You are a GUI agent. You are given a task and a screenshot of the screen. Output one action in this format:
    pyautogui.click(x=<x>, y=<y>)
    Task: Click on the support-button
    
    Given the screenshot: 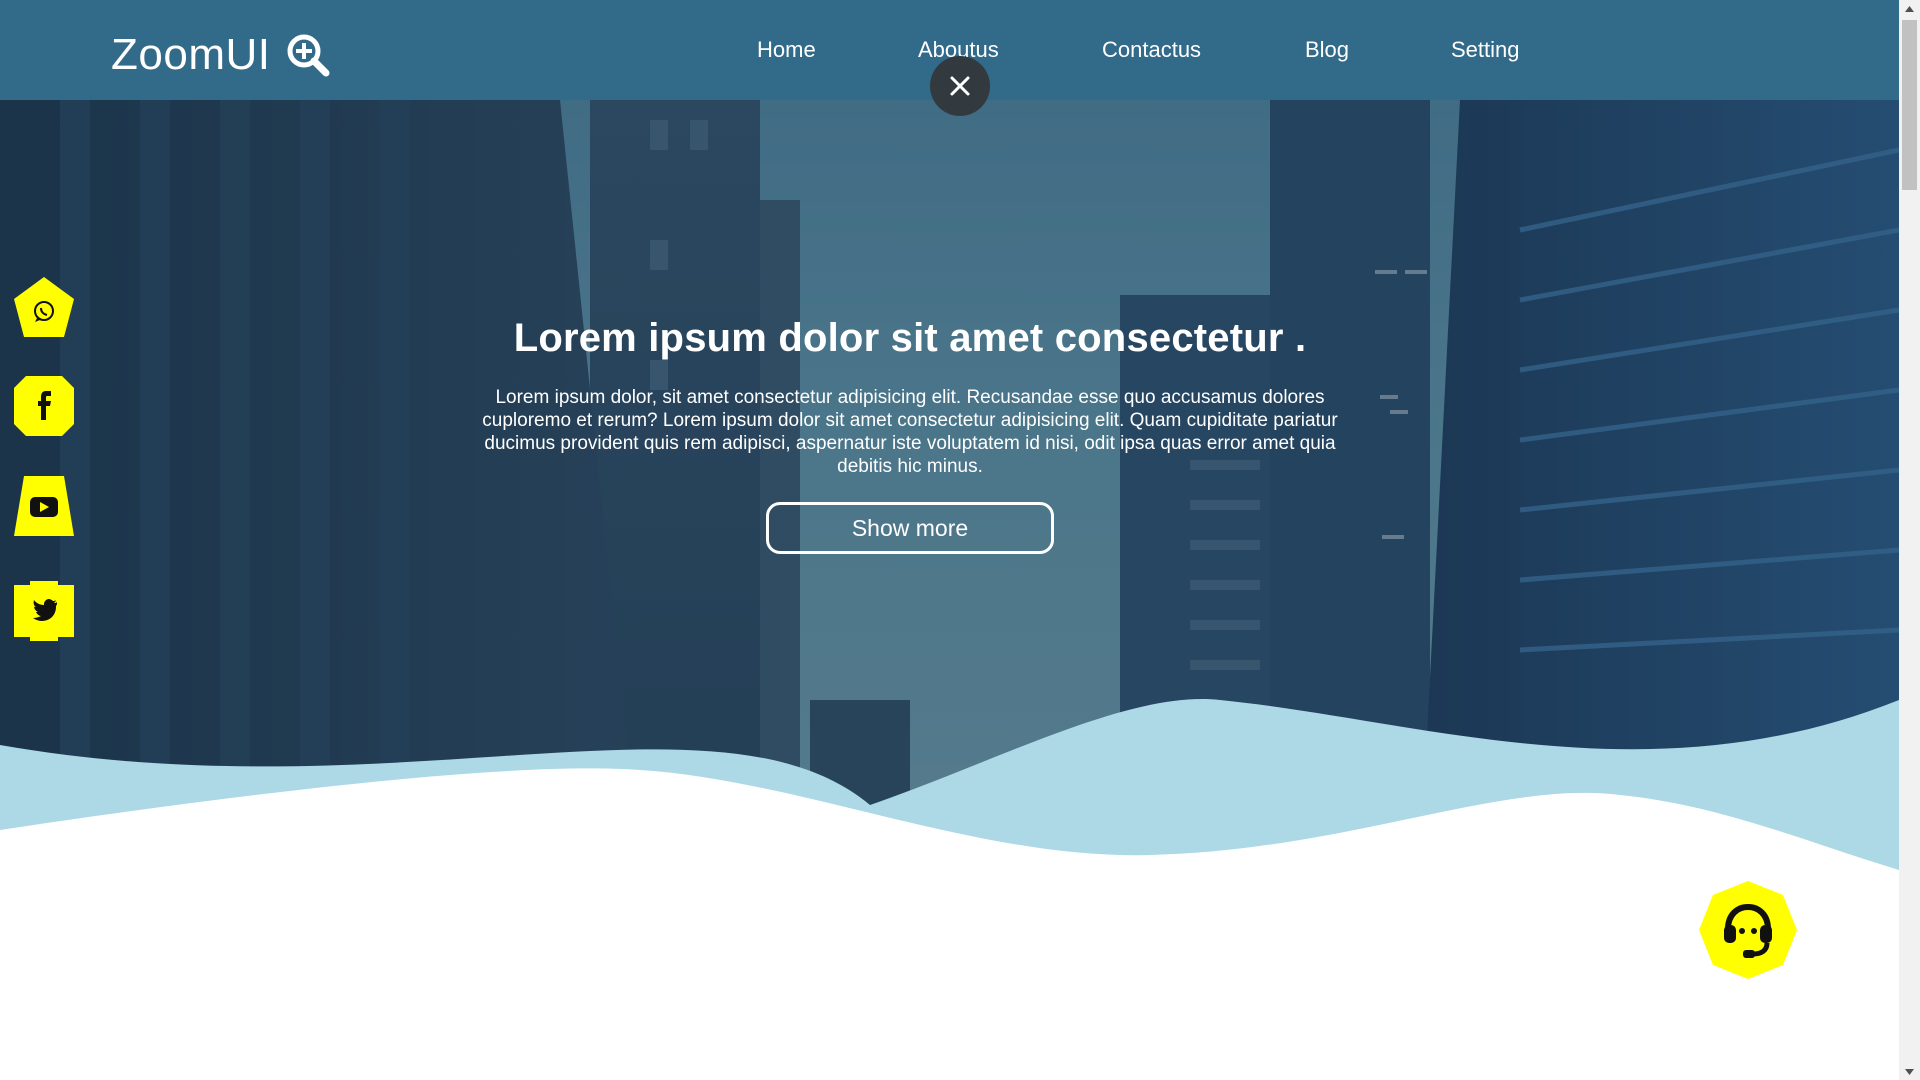 What is the action you would take?
    pyautogui.click(x=1748, y=930)
    